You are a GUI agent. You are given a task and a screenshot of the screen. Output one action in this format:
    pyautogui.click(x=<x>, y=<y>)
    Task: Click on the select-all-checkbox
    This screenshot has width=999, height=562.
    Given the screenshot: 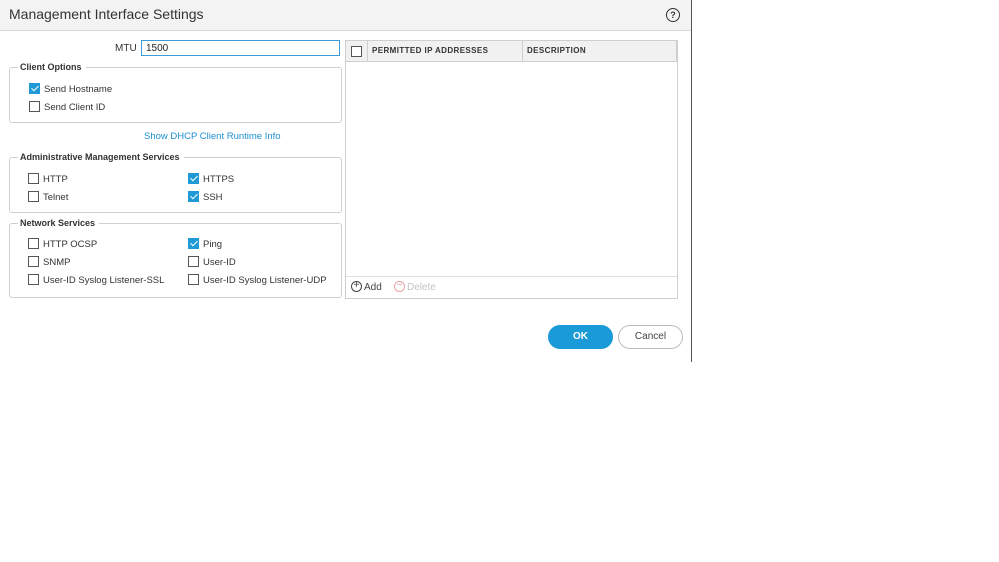 What is the action you would take?
    pyautogui.click(x=356, y=51)
    